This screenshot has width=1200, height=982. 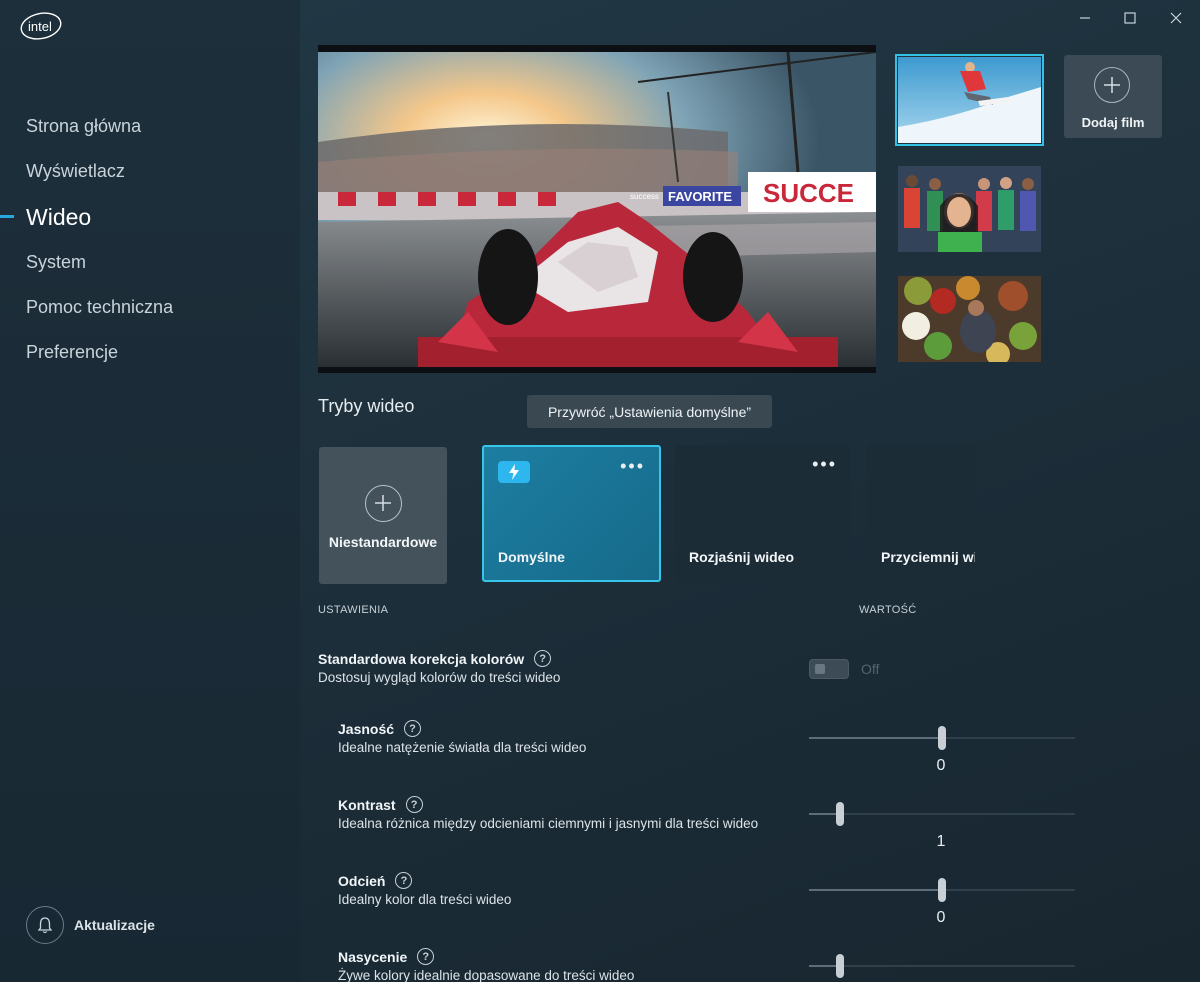 I want to click on maximize-icon, so click(x=1130, y=18).